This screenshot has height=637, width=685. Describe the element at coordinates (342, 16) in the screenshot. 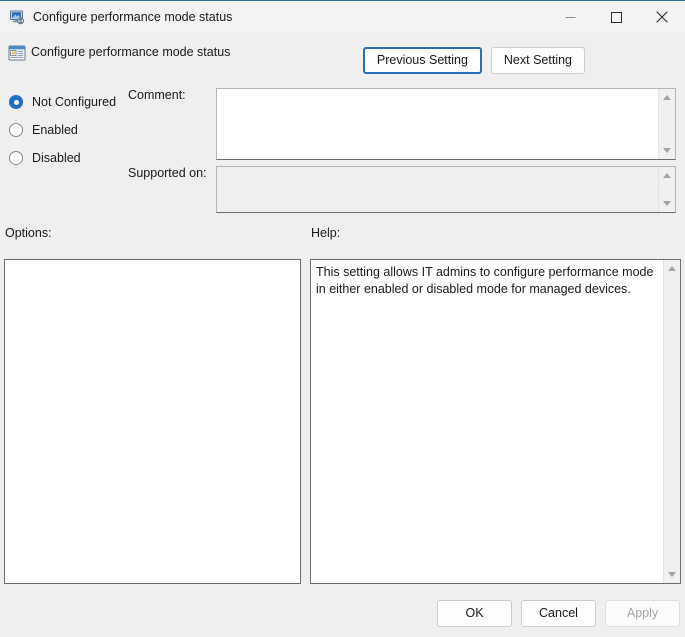

I see `title-bar: Configure performance mode status` at that location.